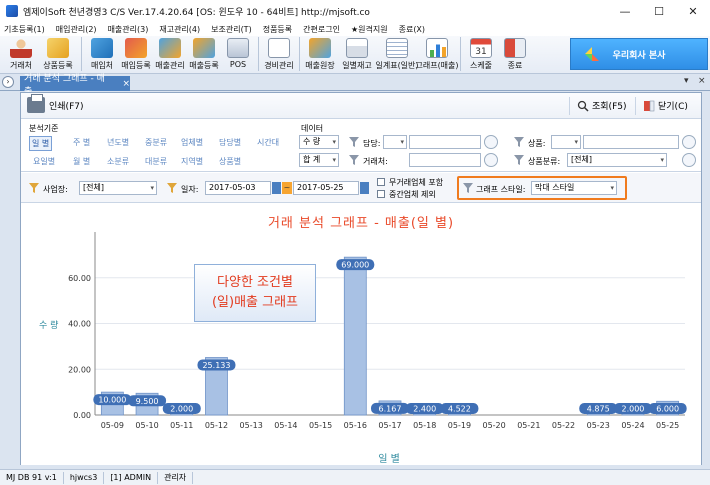 Image resolution: width=710 pixels, height=485 pixels. What do you see at coordinates (686, 81) in the screenshot?
I see `tab-list-icon: ▾` at bounding box center [686, 81].